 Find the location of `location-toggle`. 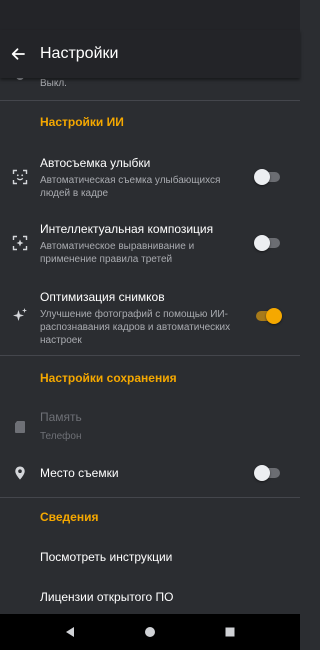

location-toggle is located at coordinates (268, 473).